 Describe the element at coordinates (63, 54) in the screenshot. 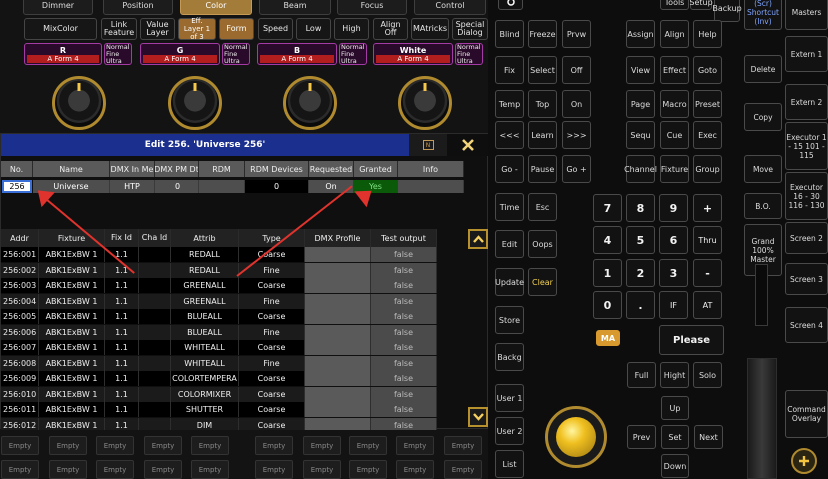

I see `encoder-r-bar: R A Form 4` at that location.